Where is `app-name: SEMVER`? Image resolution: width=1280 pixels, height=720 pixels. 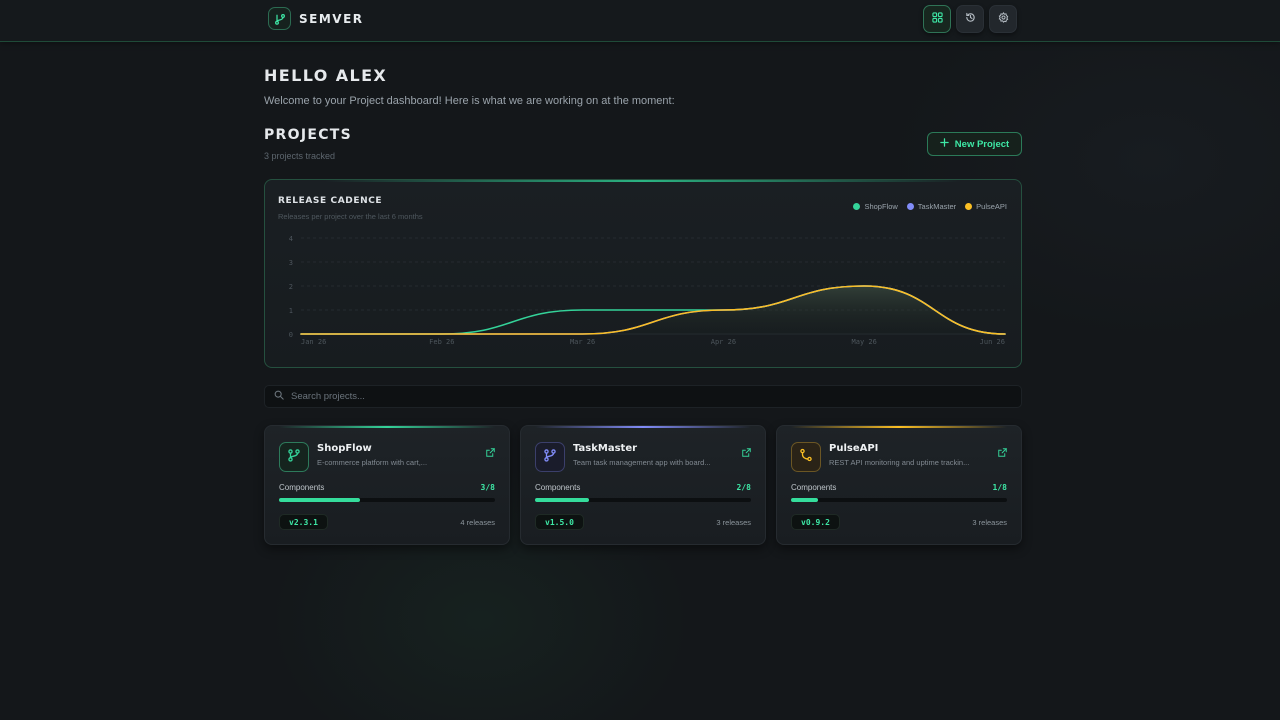
app-name: SEMVER is located at coordinates (331, 18).